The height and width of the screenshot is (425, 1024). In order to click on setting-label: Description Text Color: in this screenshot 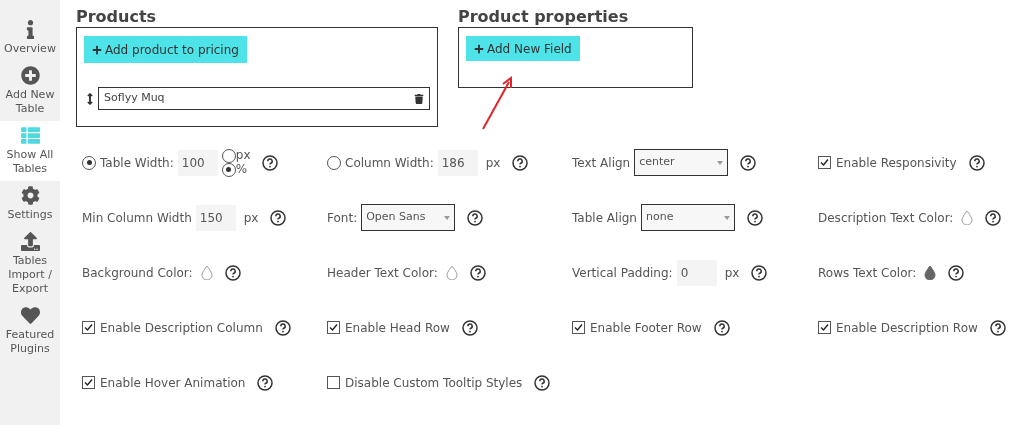, I will do `click(886, 218)`.